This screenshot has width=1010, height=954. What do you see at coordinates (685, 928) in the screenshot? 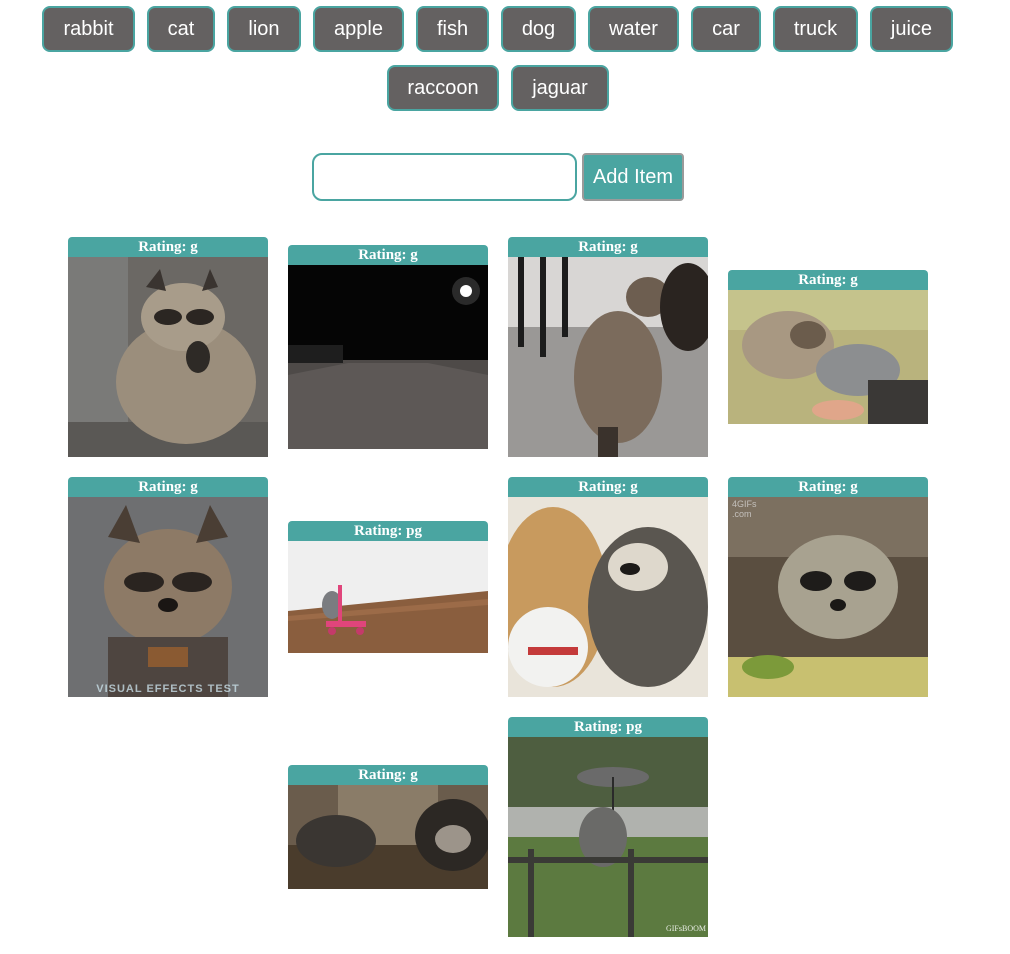
I see `watermark-text: GIFsBOOM` at bounding box center [685, 928].